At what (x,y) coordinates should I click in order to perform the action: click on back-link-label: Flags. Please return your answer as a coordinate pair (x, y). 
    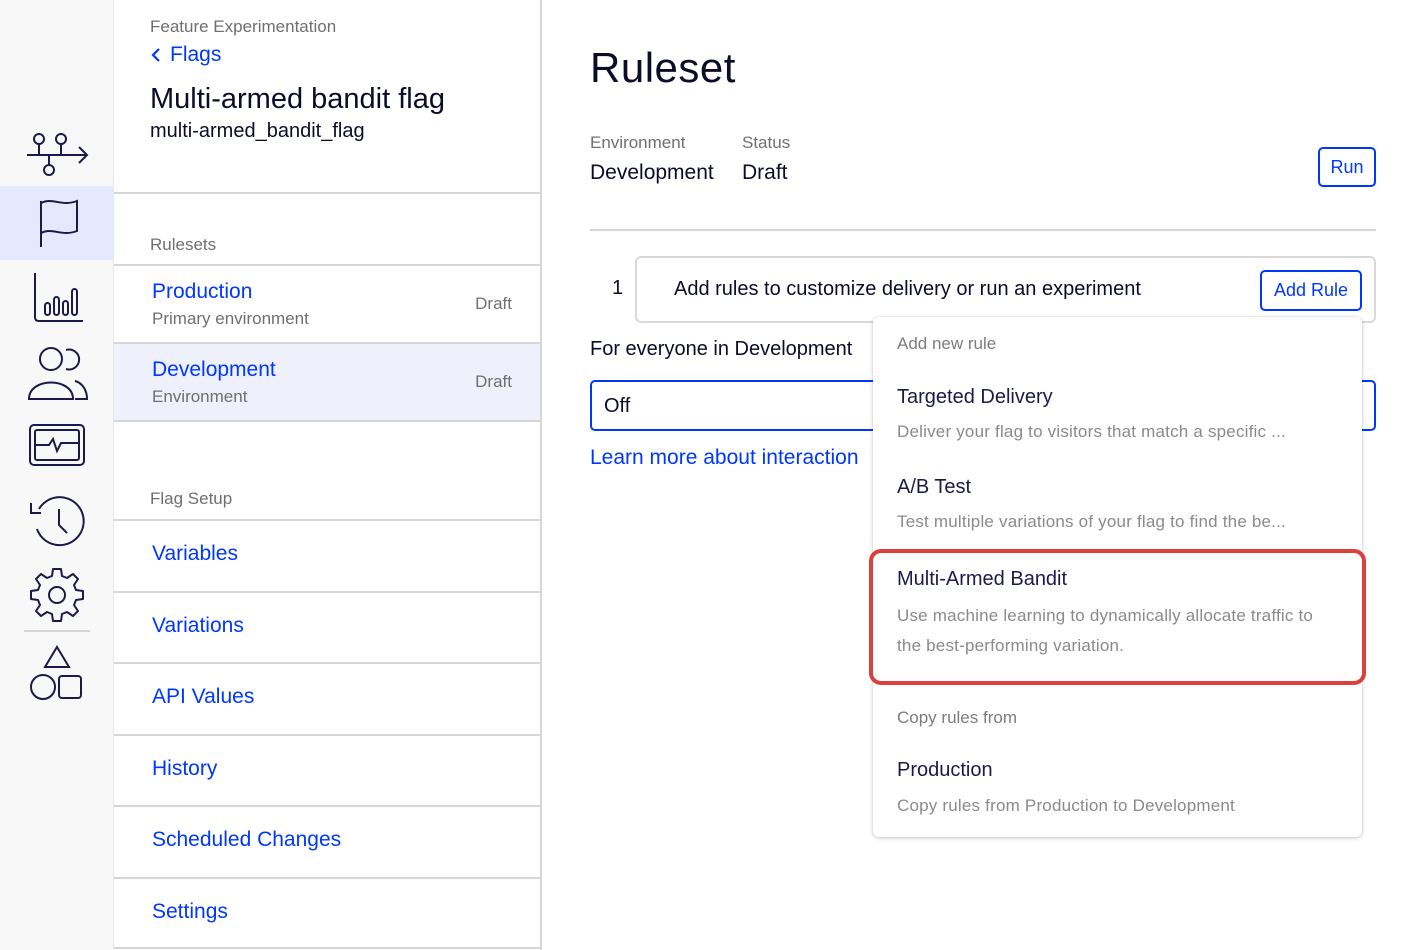
    Looking at the image, I should click on (196, 54).